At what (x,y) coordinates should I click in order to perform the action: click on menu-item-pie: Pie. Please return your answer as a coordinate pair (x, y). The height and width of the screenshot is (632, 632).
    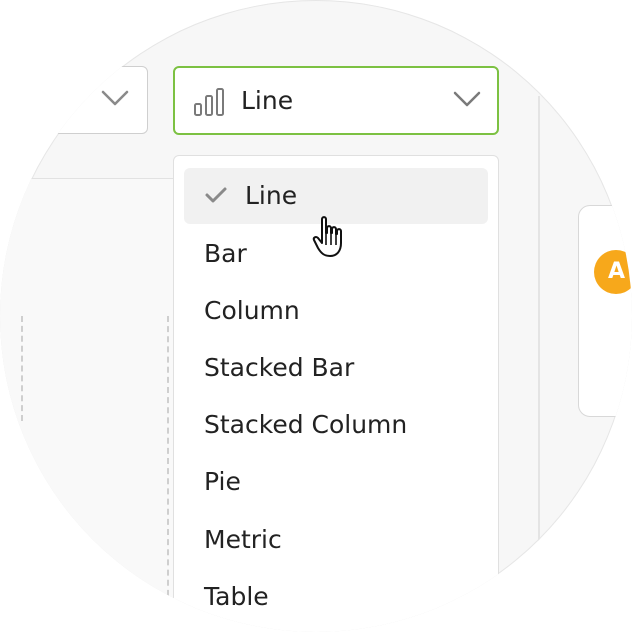
    Looking at the image, I should click on (336, 482).